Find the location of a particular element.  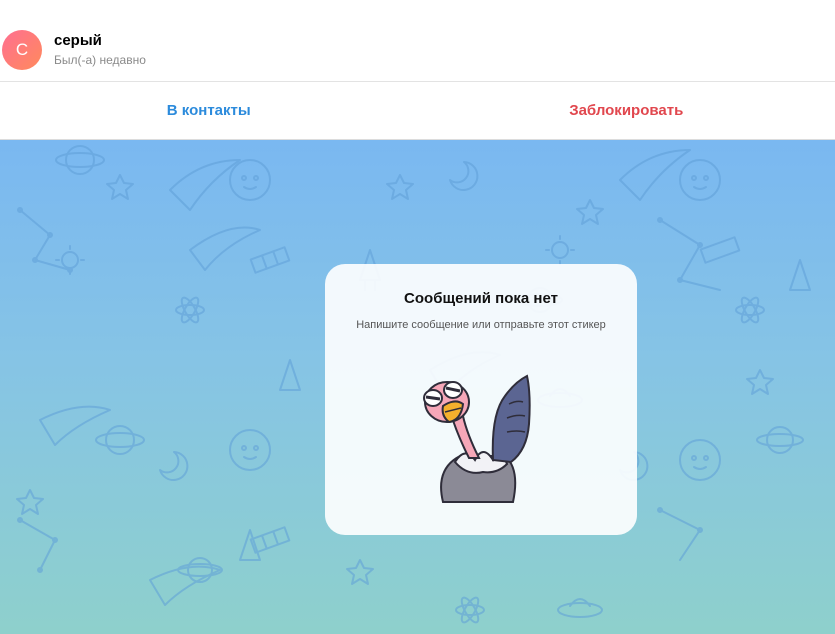

block-user-button: Заблокировать is located at coordinates (626, 111).